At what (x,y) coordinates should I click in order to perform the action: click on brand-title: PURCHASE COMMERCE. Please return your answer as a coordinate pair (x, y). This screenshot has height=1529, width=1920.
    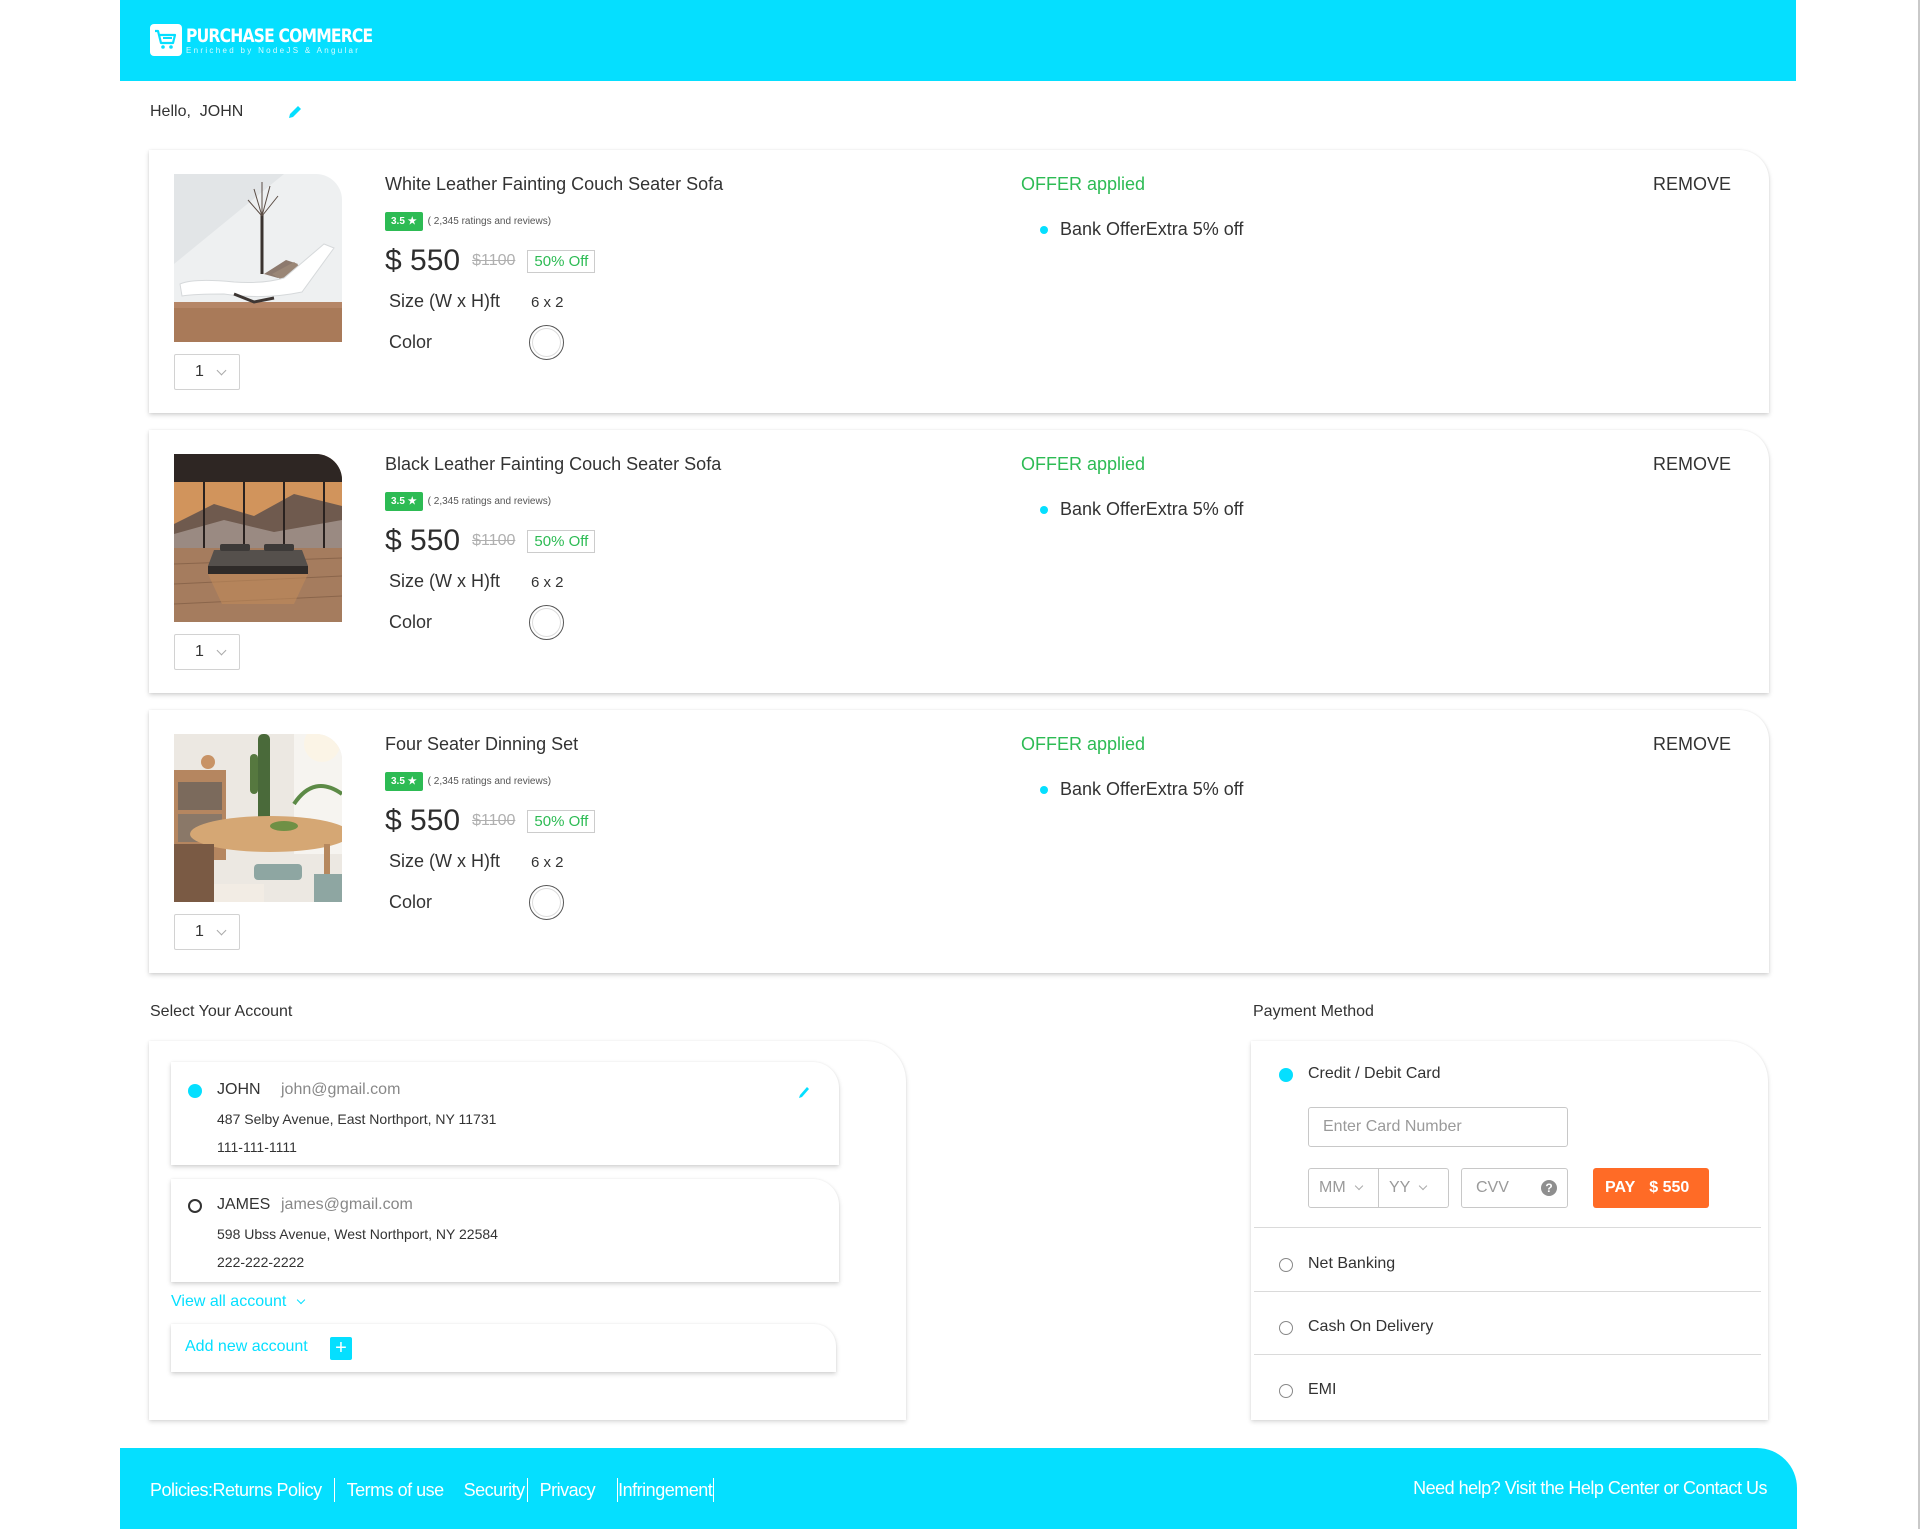
    Looking at the image, I should click on (279, 35).